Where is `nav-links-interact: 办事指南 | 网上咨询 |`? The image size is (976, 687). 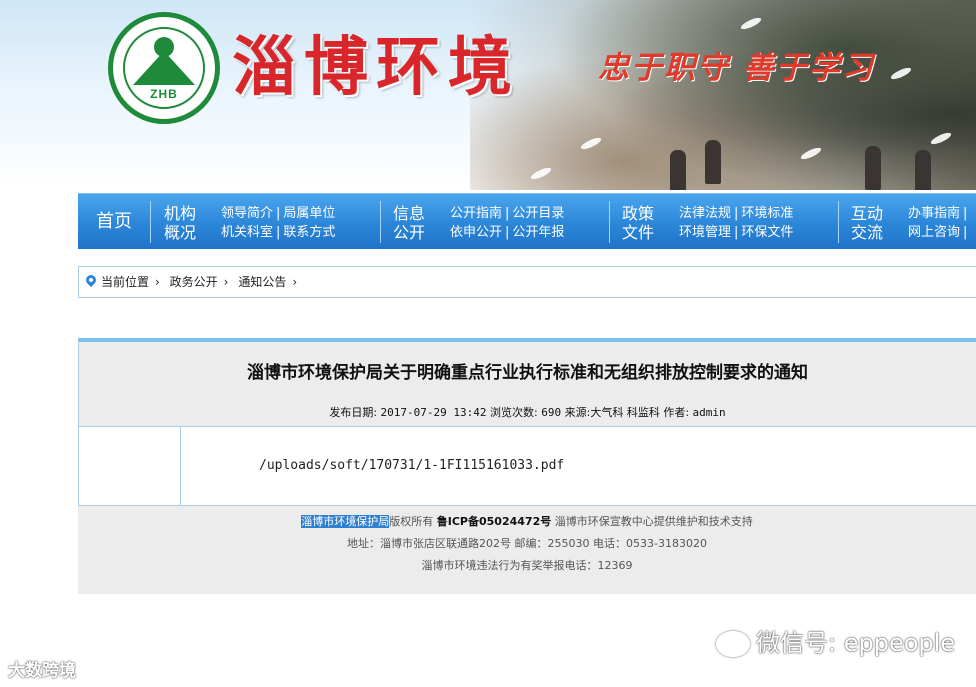
nav-links-interact: 办事指南 | 网上咨询 | is located at coordinates (939, 223).